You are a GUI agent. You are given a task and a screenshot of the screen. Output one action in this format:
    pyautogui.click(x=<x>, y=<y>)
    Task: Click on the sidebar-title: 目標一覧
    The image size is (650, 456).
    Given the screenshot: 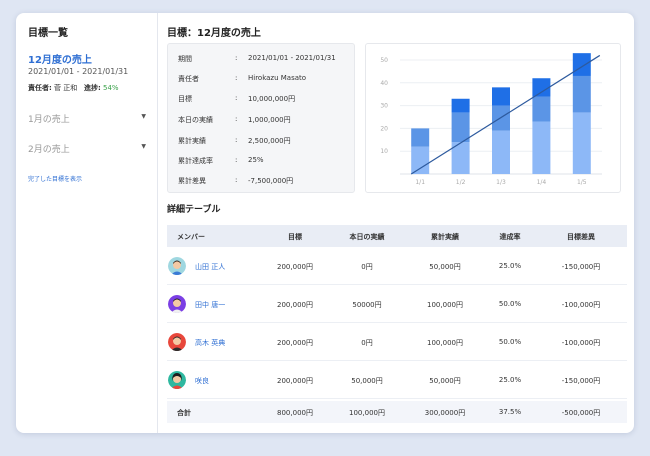 What is the action you would take?
    pyautogui.click(x=48, y=33)
    